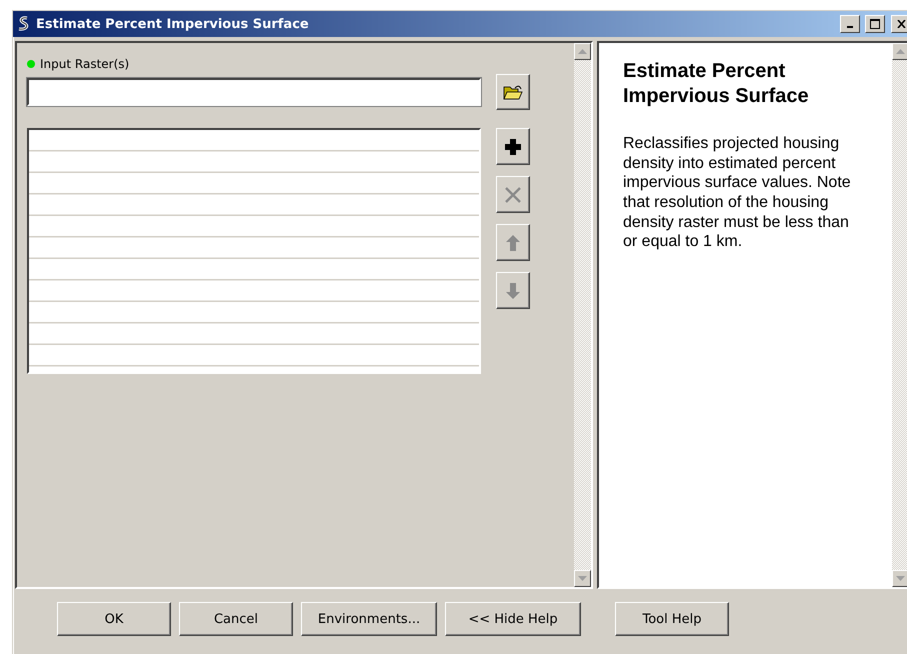 Image resolution: width=907 pixels, height=654 pixels. I want to click on dialog-button: OK, so click(114, 619).